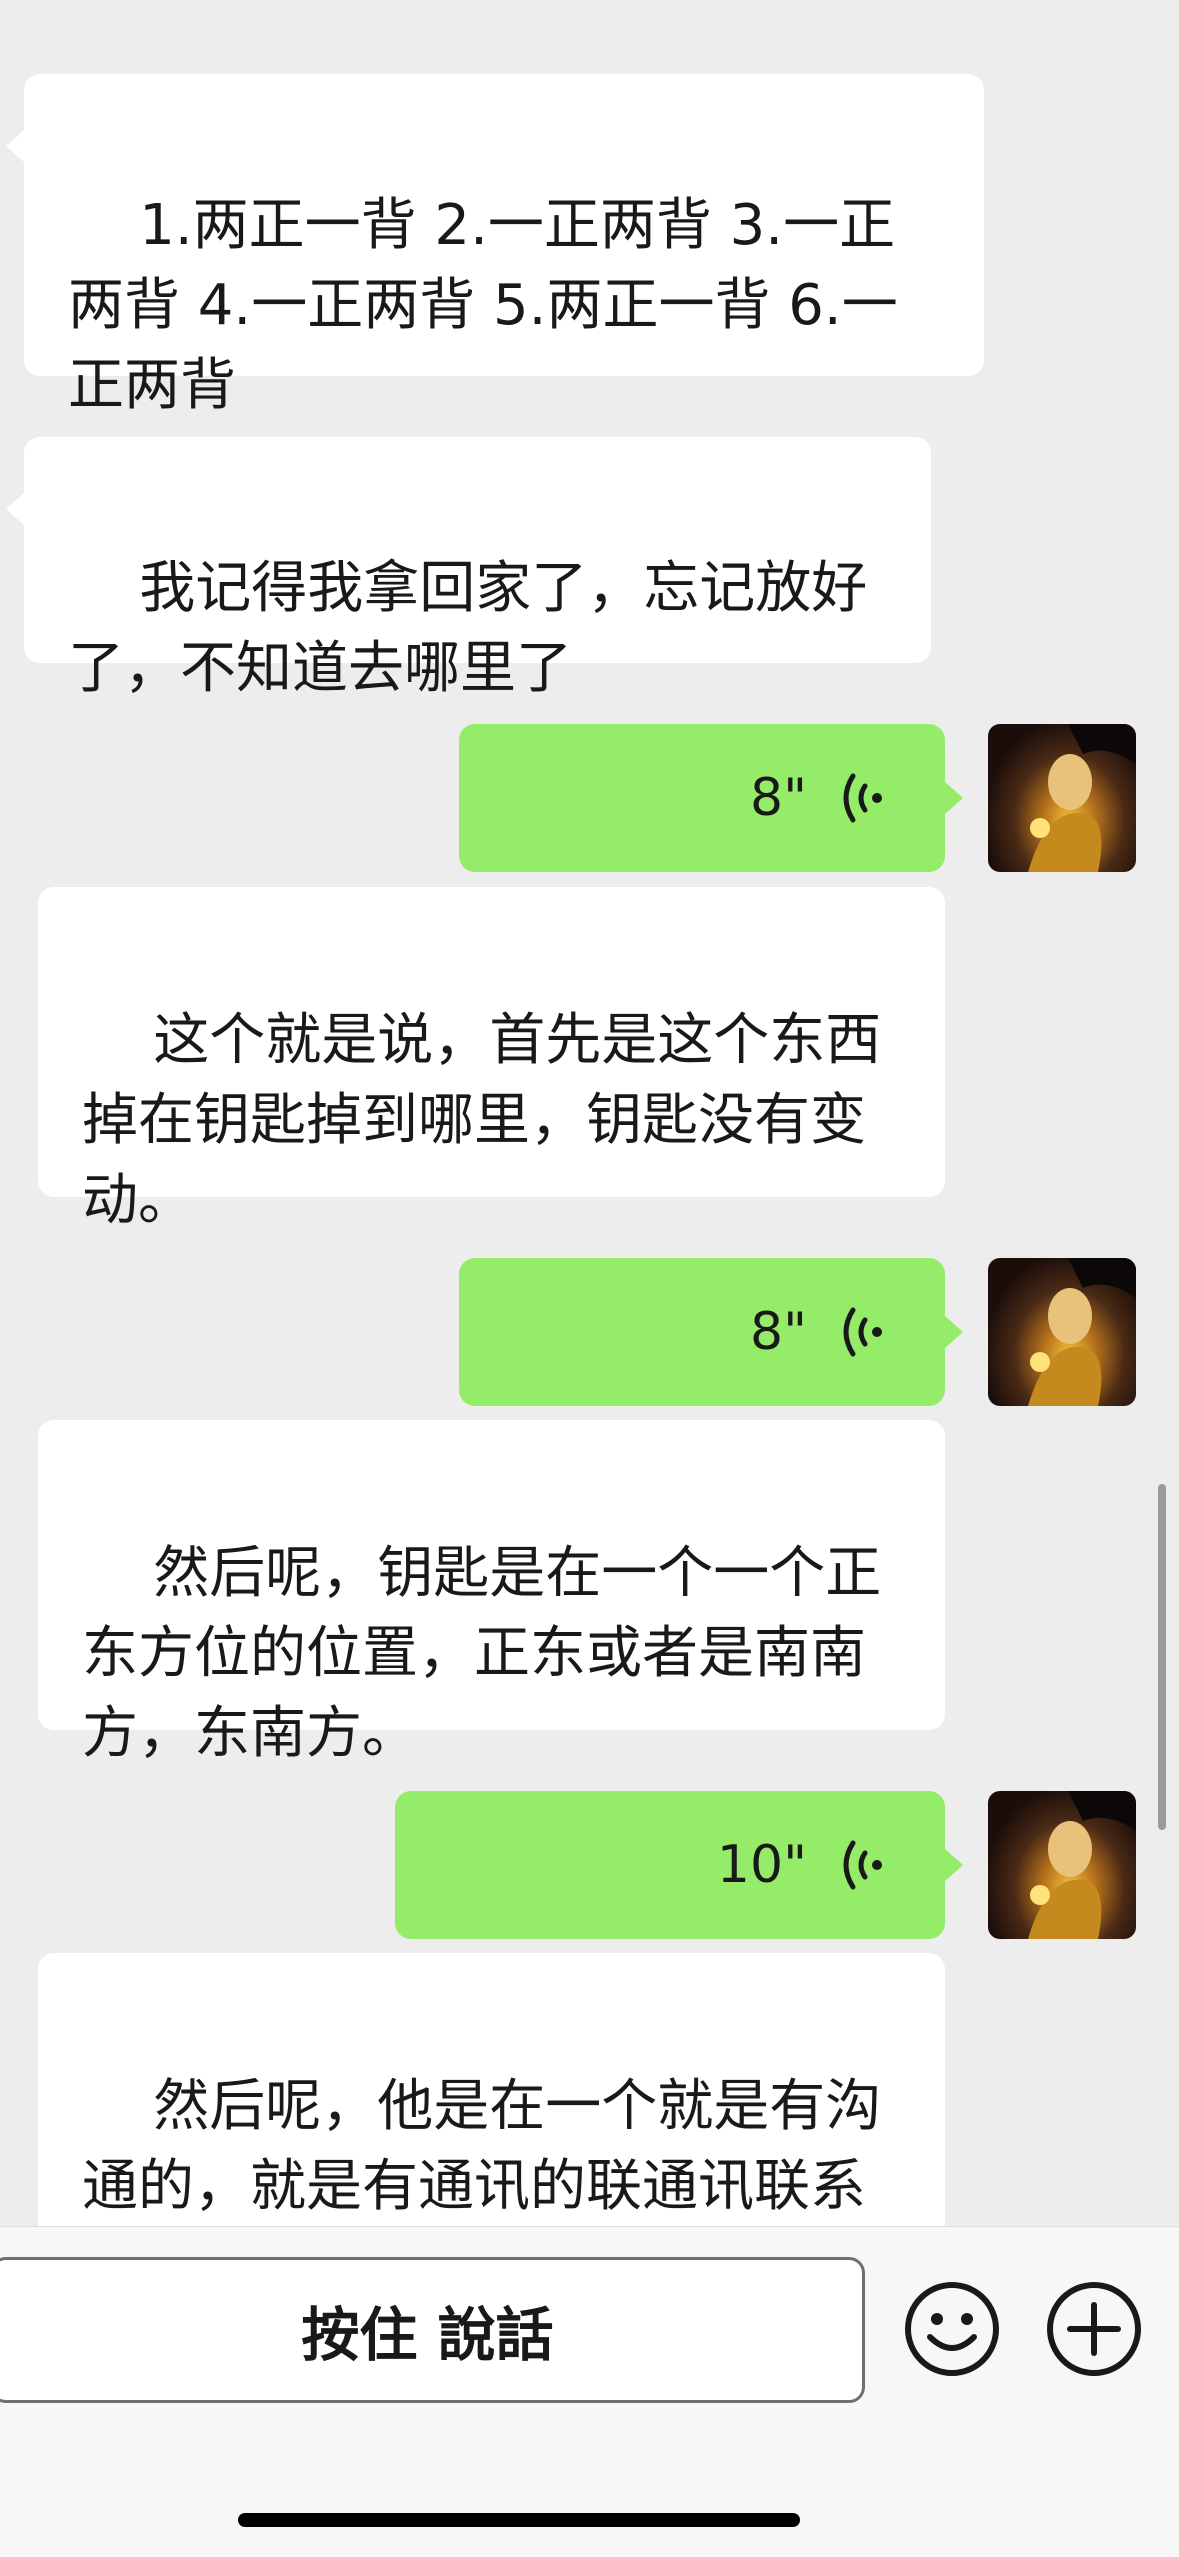  I want to click on smiley-face-icon, so click(952, 2329).